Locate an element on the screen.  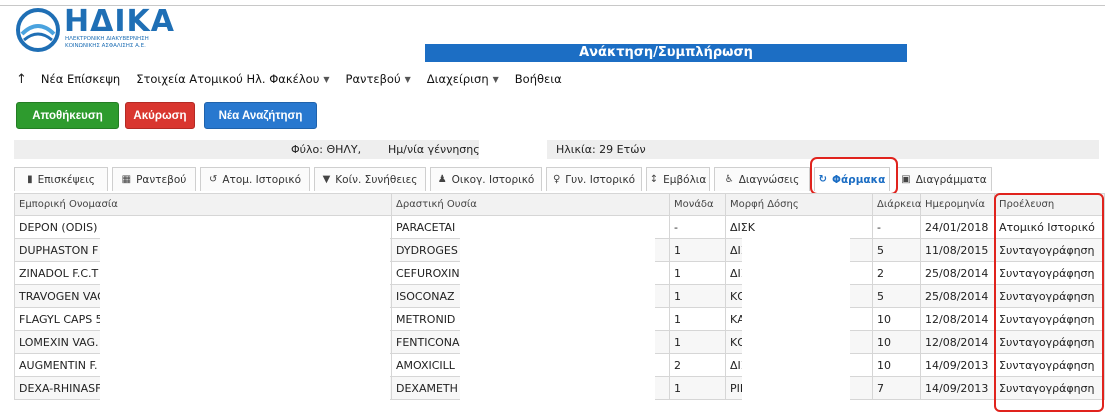
logo-word: ΗΔΙΚΑ is located at coordinates (119, 21).